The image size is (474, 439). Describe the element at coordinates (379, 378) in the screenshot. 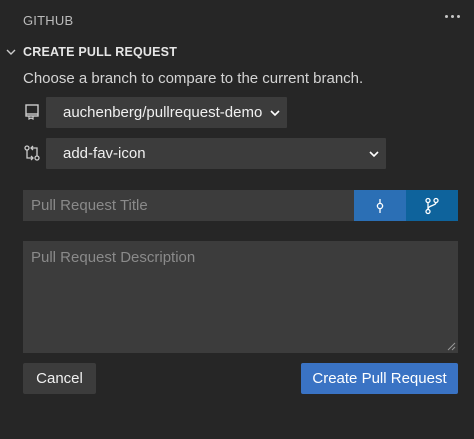

I see `create-pull-request-button: Create Pull Request` at that location.